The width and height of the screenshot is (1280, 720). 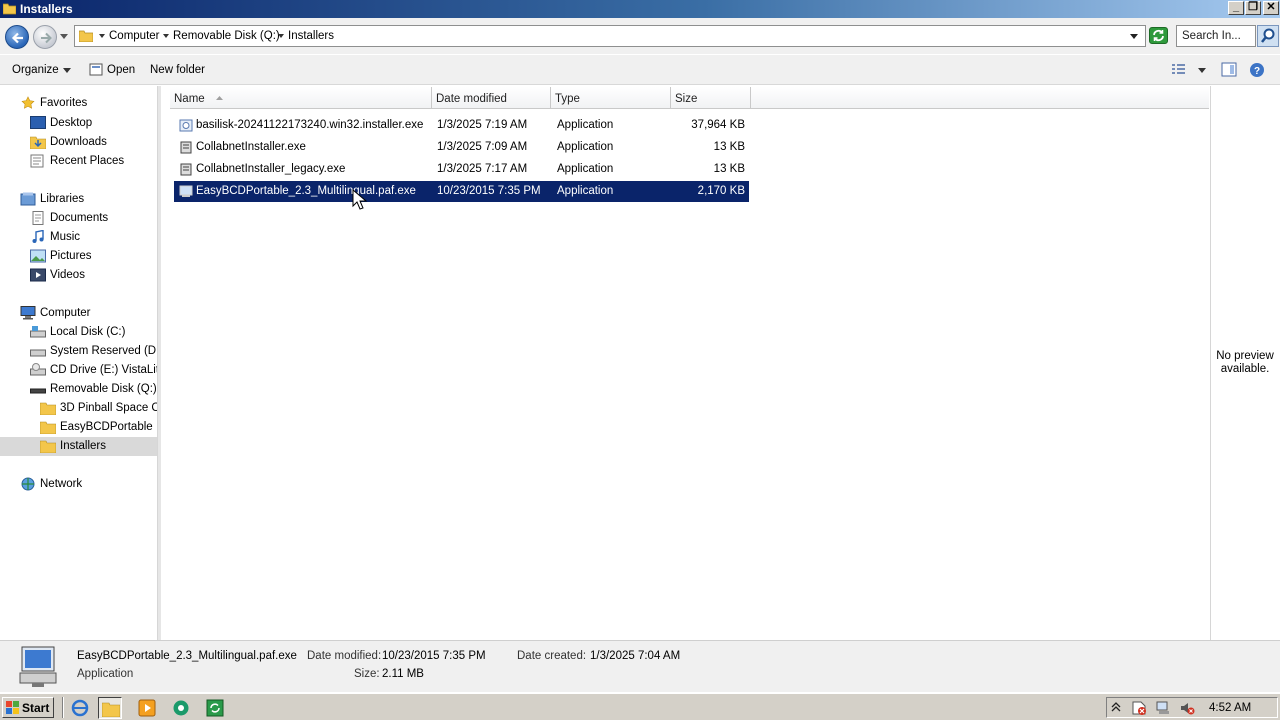 I want to click on refresh-button, so click(x=1158, y=35).